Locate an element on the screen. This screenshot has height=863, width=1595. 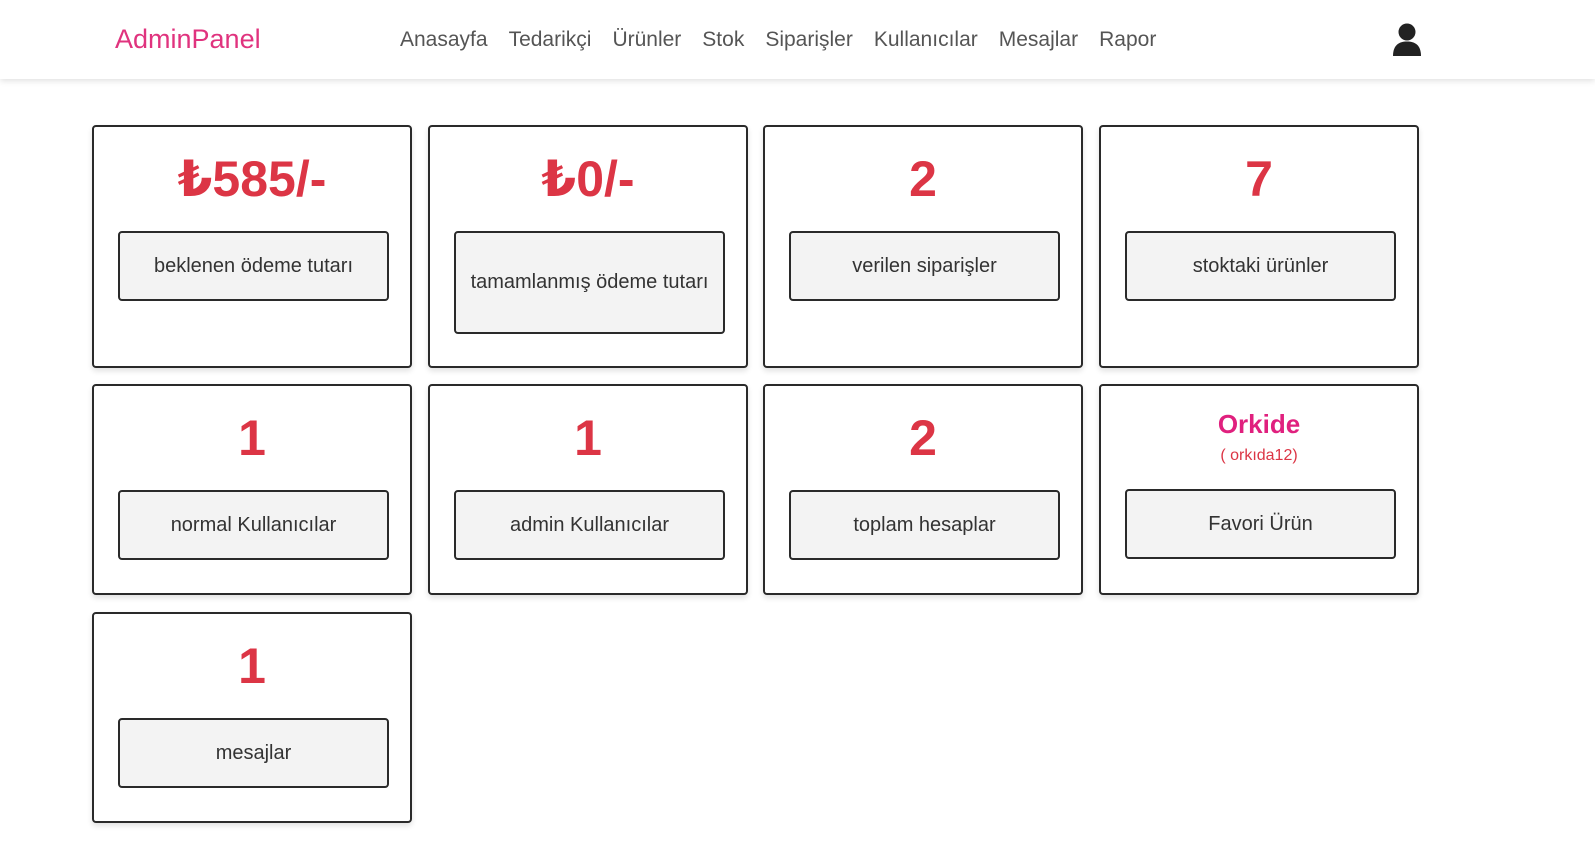
card-placed-orders: 2 verilen siparişler is located at coordinates (923, 246).